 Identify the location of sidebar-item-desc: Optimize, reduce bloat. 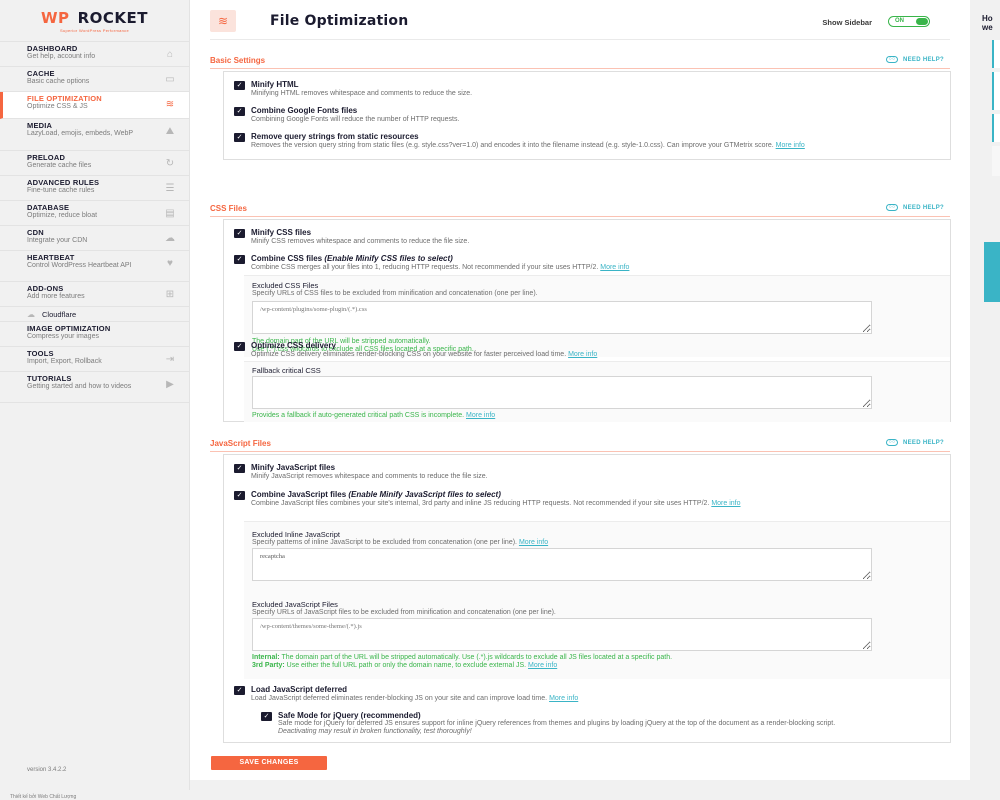
(62, 215).